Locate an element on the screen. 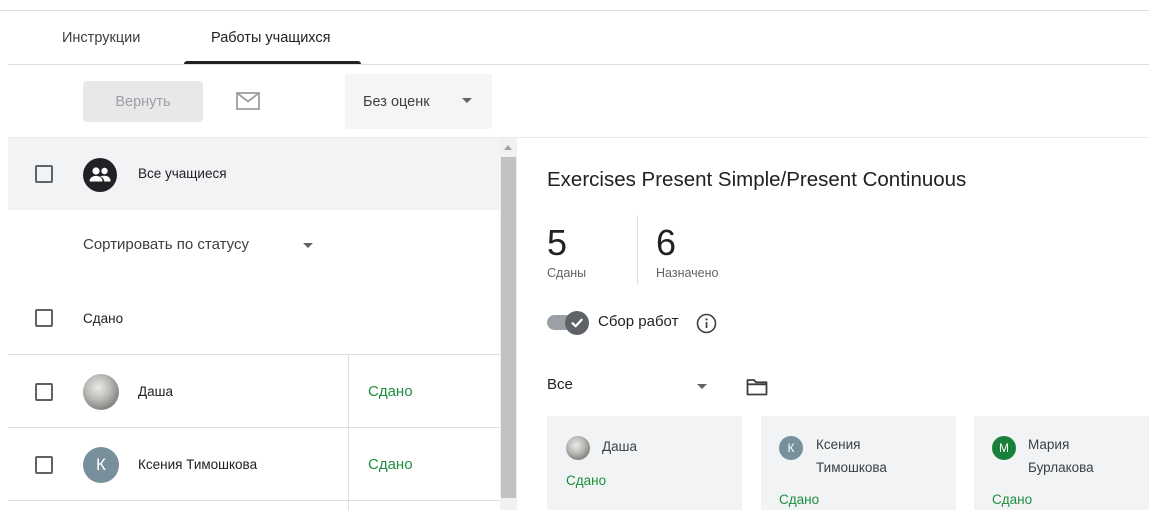  scrollbar-thumb is located at coordinates (508, 327).